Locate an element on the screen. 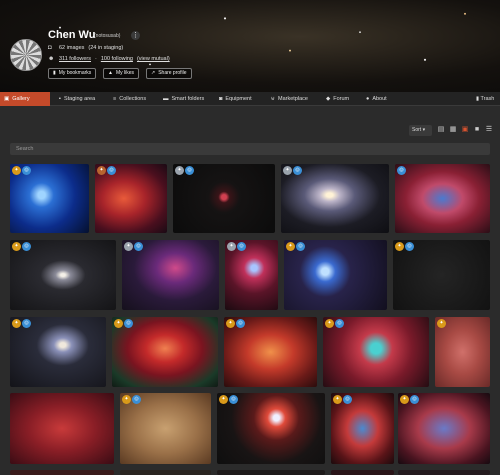 Image resolution: width=500 pixels, height=475 pixels. tab-marketplace-label: Marketplace is located at coordinates (293, 99).